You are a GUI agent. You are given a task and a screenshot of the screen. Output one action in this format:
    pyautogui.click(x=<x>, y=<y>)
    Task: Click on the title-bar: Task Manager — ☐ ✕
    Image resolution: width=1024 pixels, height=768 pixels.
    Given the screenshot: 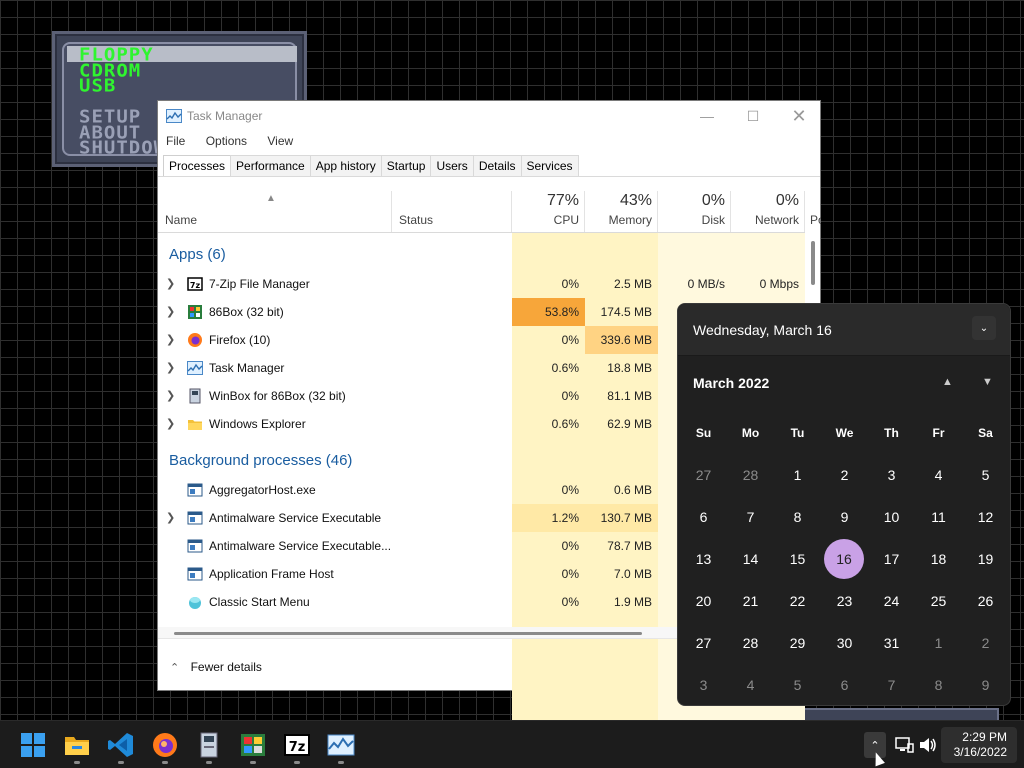 What is the action you would take?
    pyautogui.click(x=489, y=116)
    